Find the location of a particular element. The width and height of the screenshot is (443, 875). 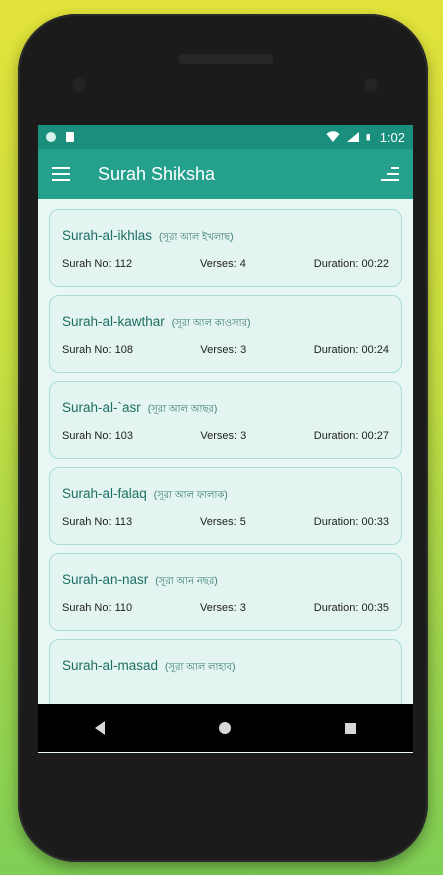

surah-verses: Verses: 5 is located at coordinates (223, 522).